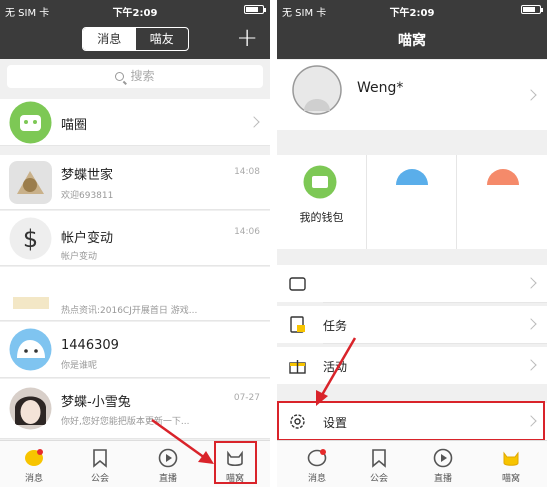 Image resolution: width=547 pixels, height=487 pixels. I want to click on nav-bar: 消息 喵友 +, so click(135, 39).